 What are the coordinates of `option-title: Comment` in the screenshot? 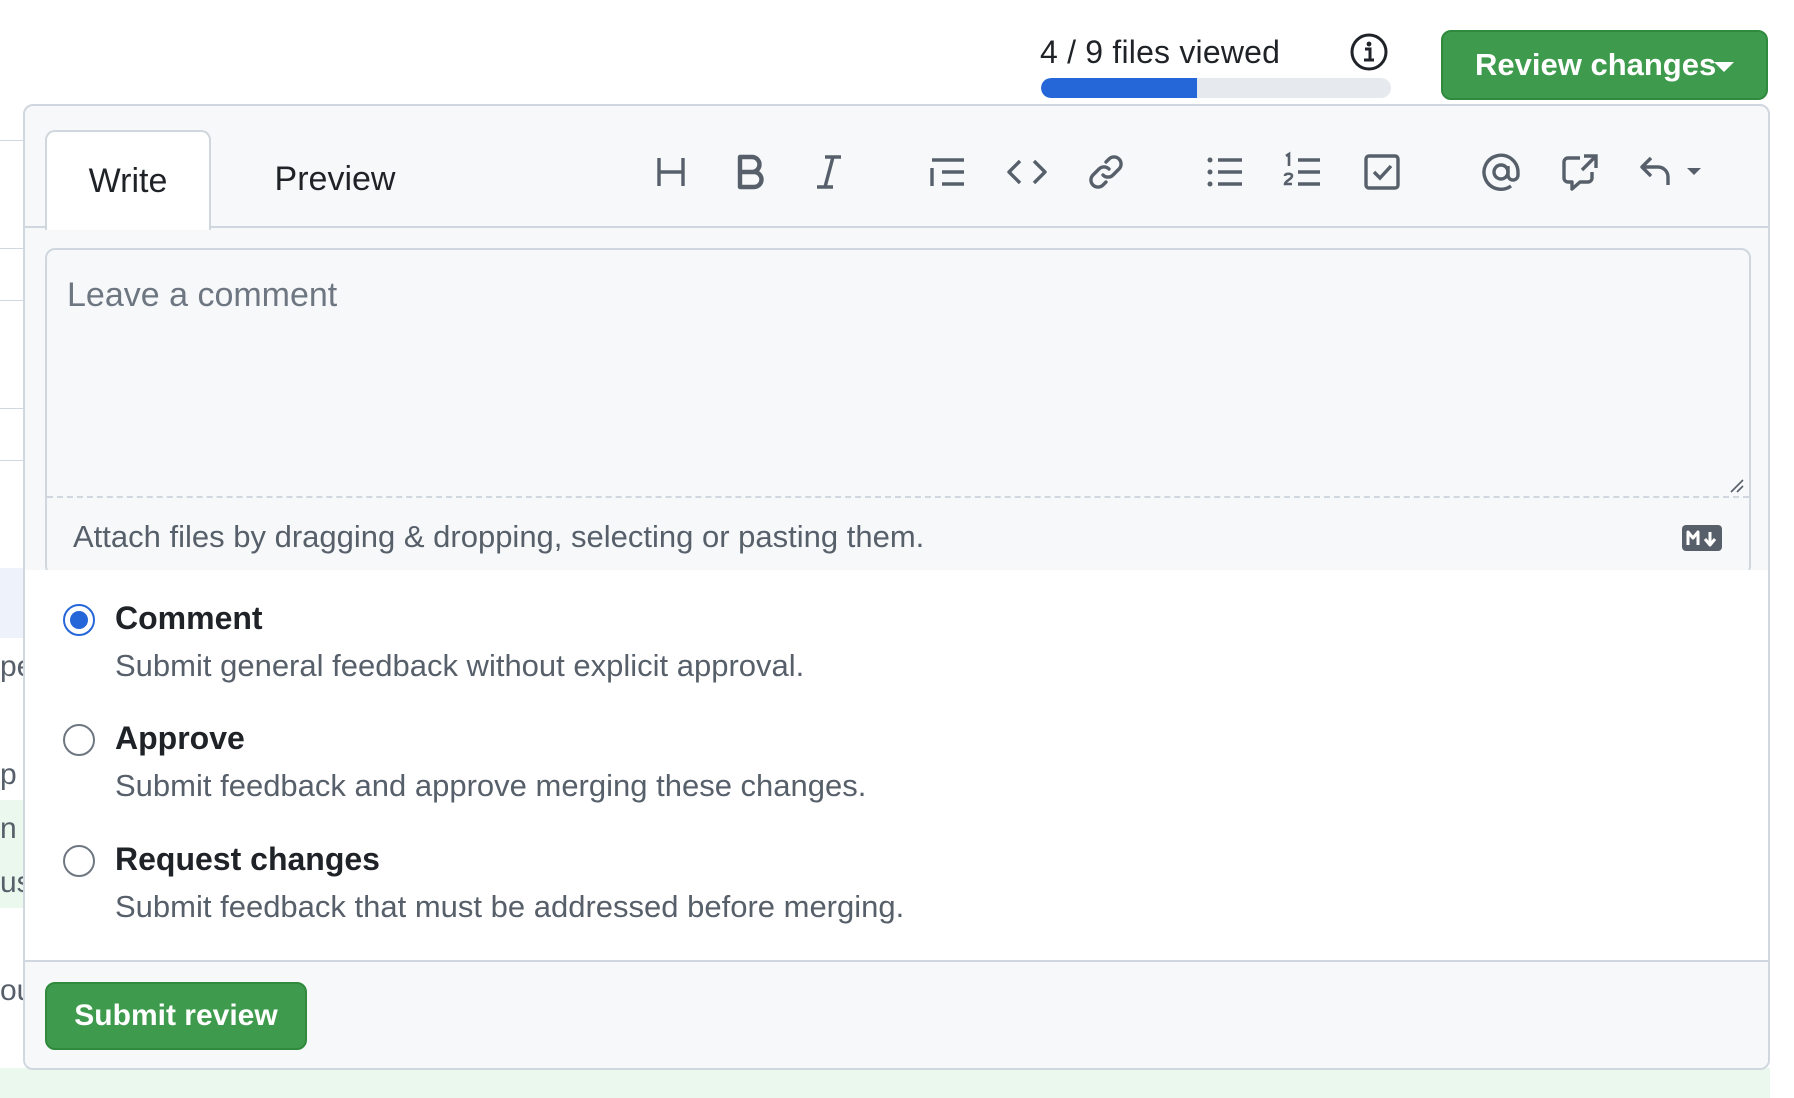 It's located at (189, 618).